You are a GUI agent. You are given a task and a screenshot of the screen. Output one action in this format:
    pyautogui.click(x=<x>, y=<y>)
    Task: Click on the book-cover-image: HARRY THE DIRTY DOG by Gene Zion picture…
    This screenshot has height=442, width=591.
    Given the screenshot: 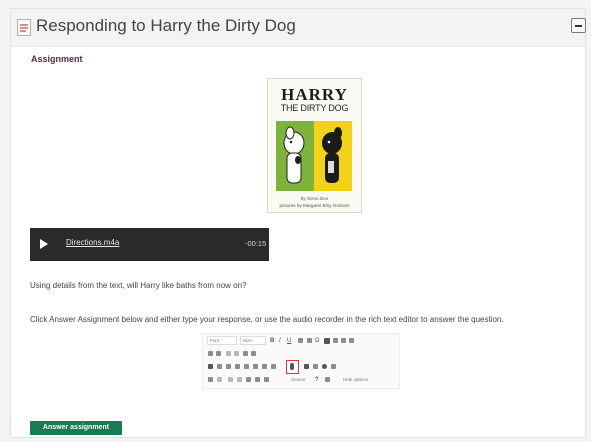 What is the action you would take?
    pyautogui.click(x=314, y=145)
    